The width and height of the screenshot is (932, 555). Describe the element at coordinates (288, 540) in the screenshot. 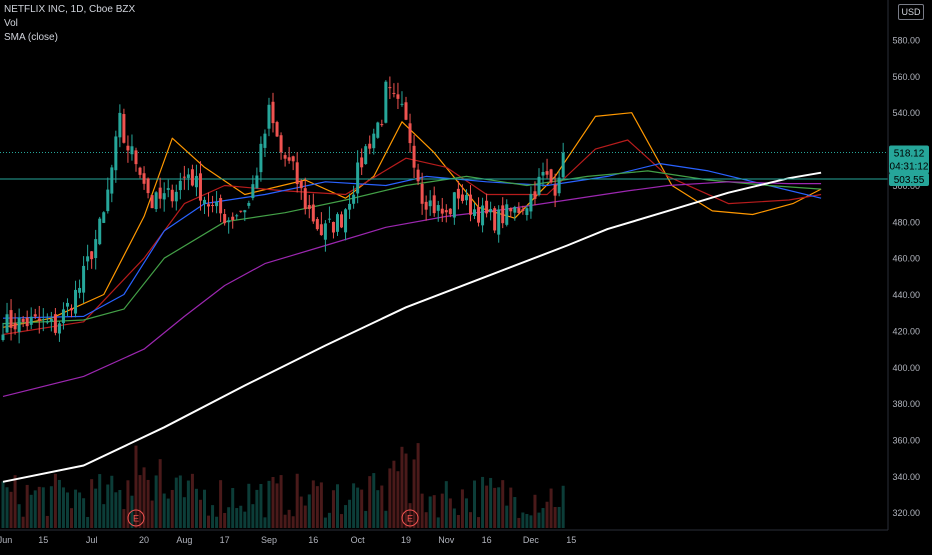

I see `time-axis: Jun 15 Jul 20 Aug 17 Sep 16 Oct 19 Nov 16 Dec 15` at that location.